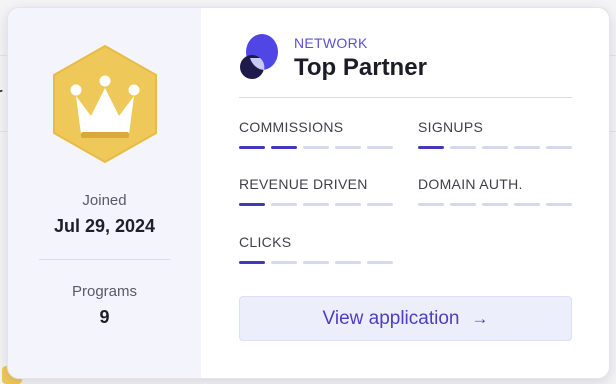 This screenshot has height=384, width=616. I want to click on view-application-label: View application, so click(391, 318).